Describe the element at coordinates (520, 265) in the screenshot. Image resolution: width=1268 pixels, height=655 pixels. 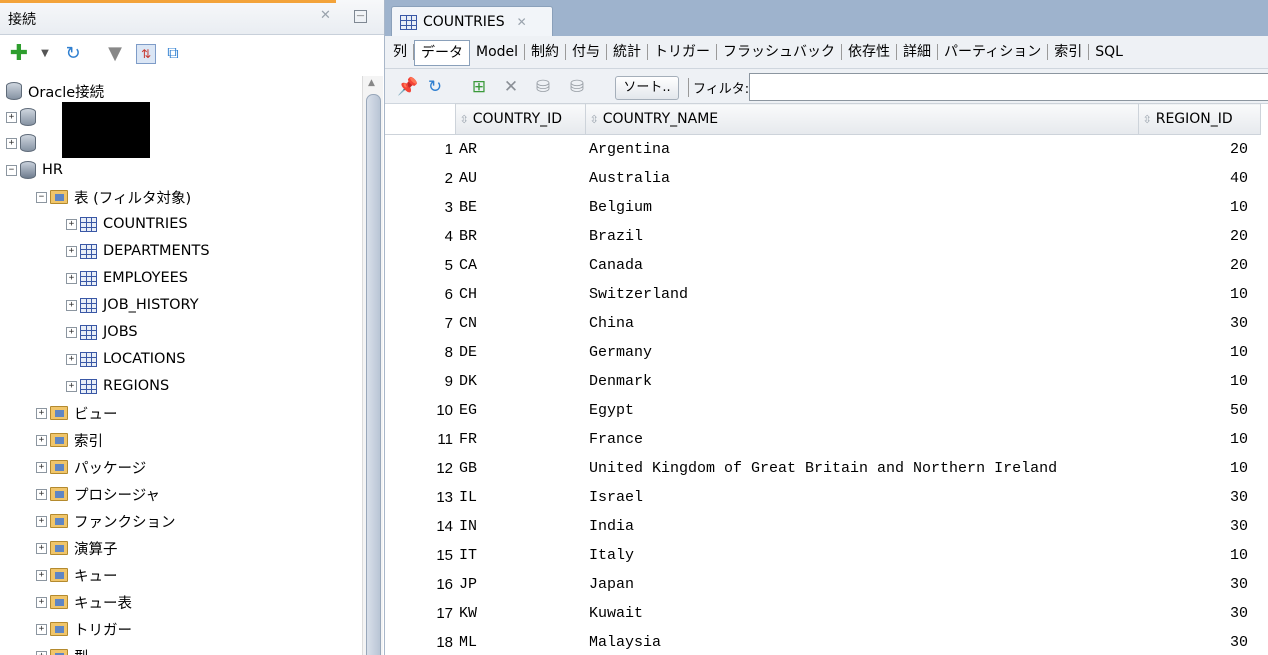
I see `cell-country-id: CA` at that location.